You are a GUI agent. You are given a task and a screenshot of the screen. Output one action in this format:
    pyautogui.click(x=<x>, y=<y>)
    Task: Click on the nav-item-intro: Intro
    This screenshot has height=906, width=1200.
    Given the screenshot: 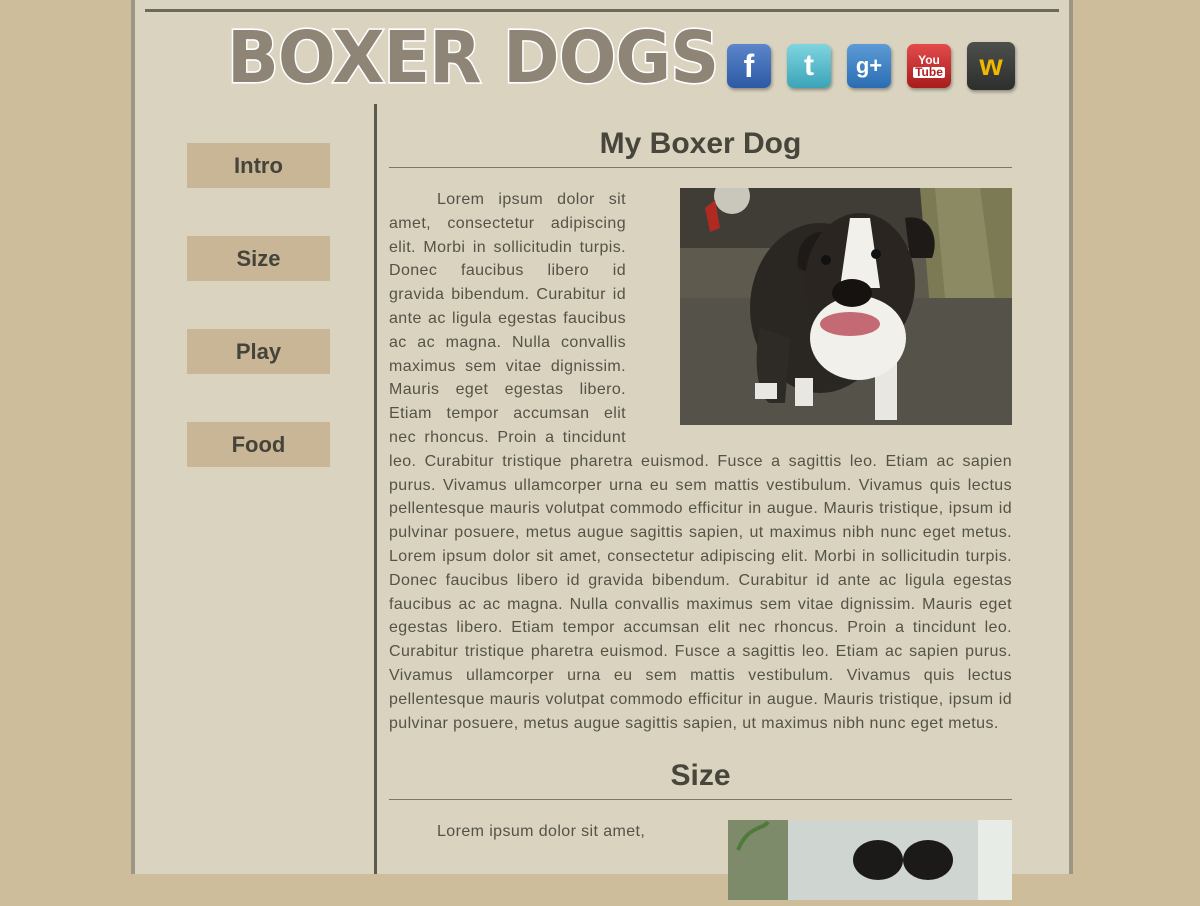 What is the action you would take?
    pyautogui.click(x=258, y=165)
    